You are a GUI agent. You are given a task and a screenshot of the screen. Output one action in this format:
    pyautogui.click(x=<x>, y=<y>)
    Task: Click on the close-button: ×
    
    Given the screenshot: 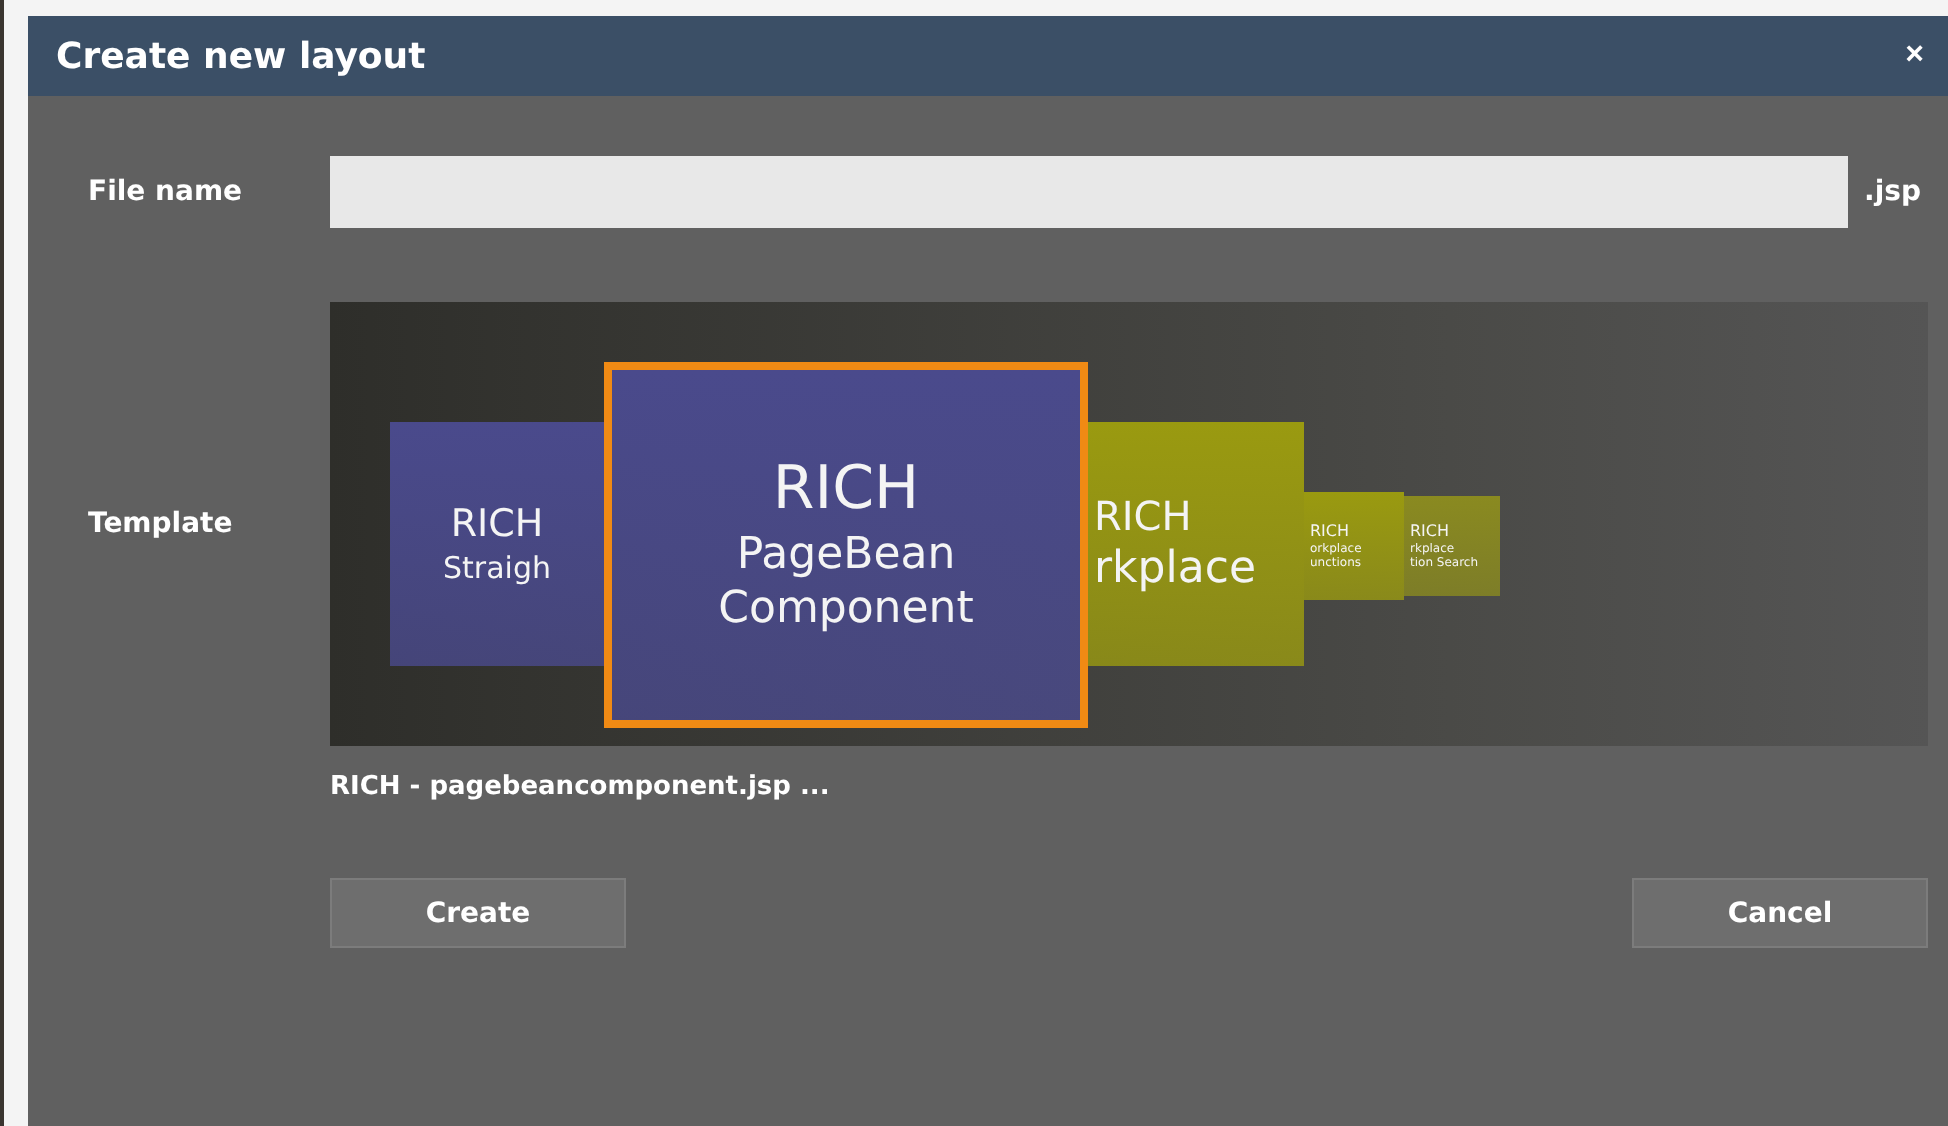 What is the action you would take?
    pyautogui.click(x=1914, y=56)
    